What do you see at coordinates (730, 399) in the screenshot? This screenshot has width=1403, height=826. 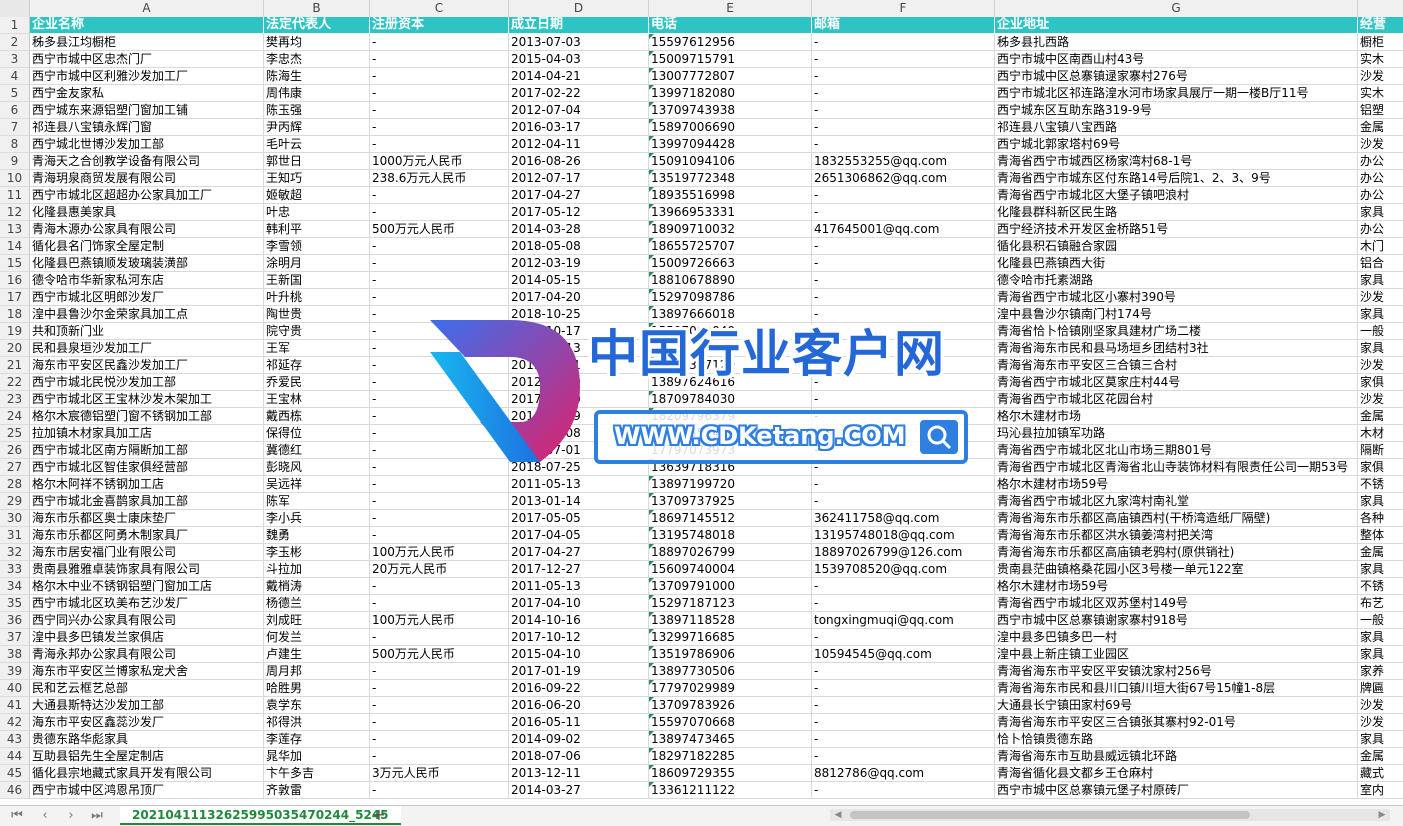 I see `table-cell: 18709784030` at bounding box center [730, 399].